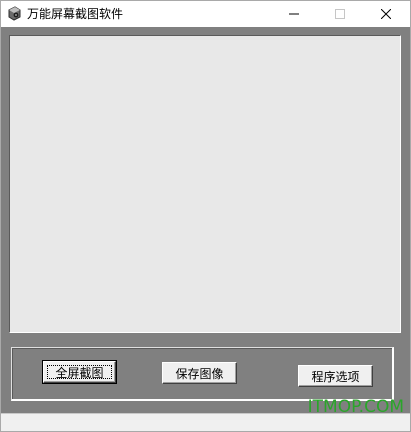  I want to click on close-icon, so click(386, 14).